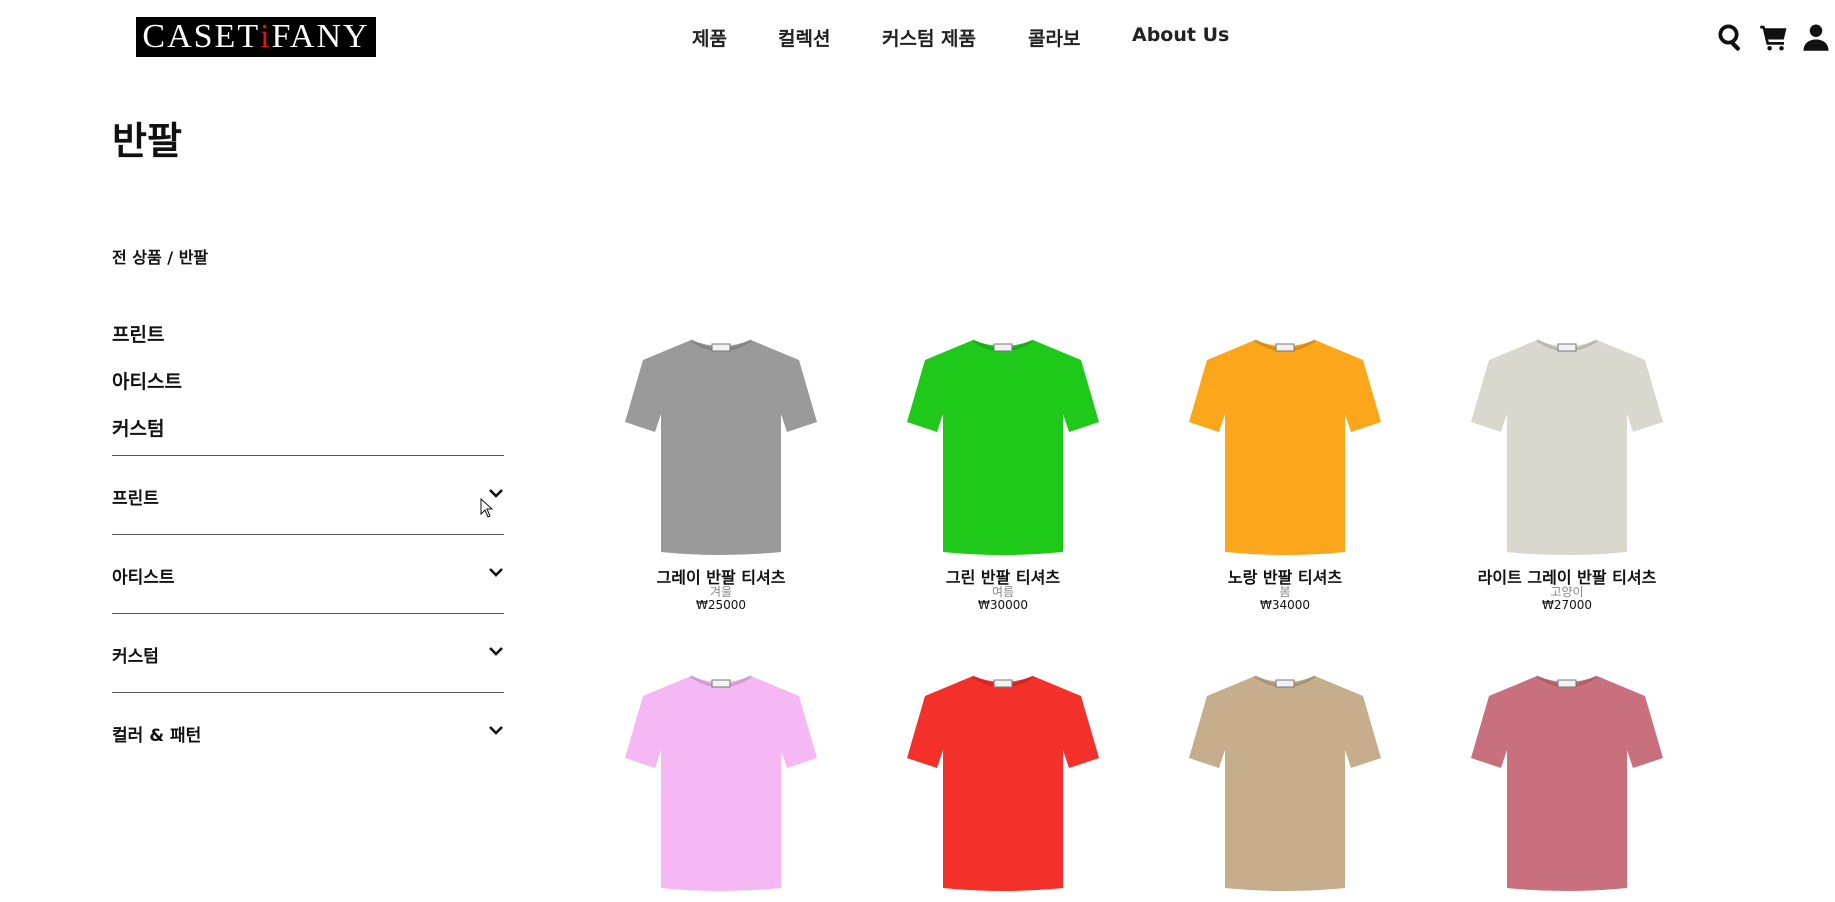  Describe the element at coordinates (308, 494) in the screenshot. I see `filter-print: 프린트` at that location.